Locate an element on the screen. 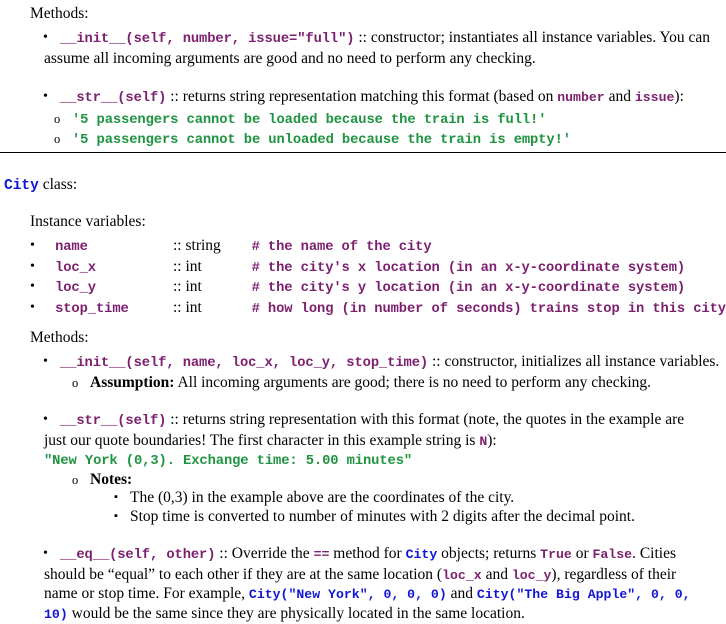 Image resolution: width=726 pixels, height=624 pixels. city-eq-false: False is located at coordinates (612, 554).